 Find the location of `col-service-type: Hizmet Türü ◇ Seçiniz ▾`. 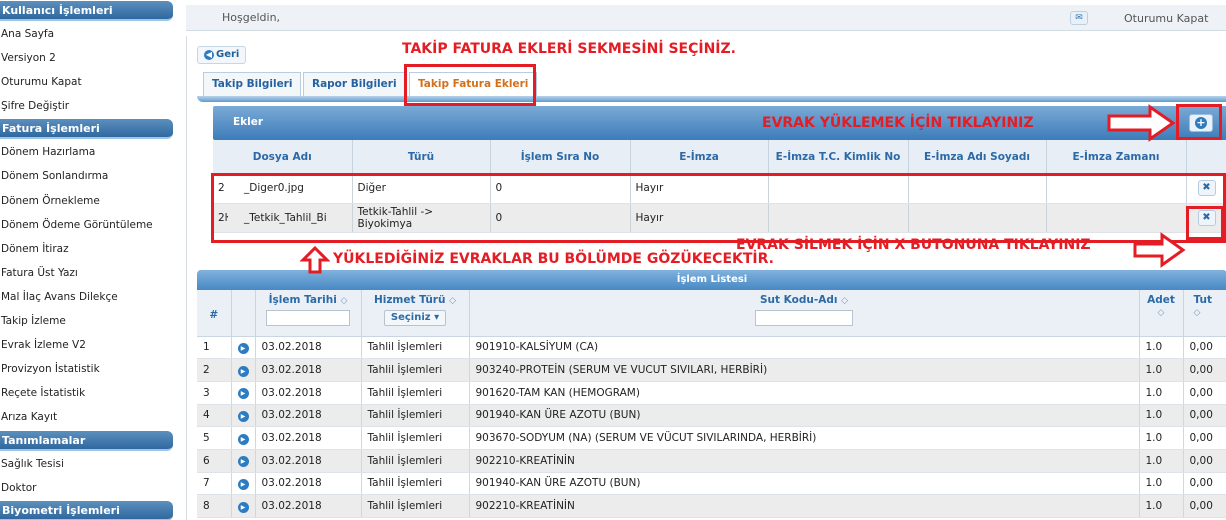

col-service-type: Hizmet Türü ◇ Seçiniz ▾ is located at coordinates (415, 313).